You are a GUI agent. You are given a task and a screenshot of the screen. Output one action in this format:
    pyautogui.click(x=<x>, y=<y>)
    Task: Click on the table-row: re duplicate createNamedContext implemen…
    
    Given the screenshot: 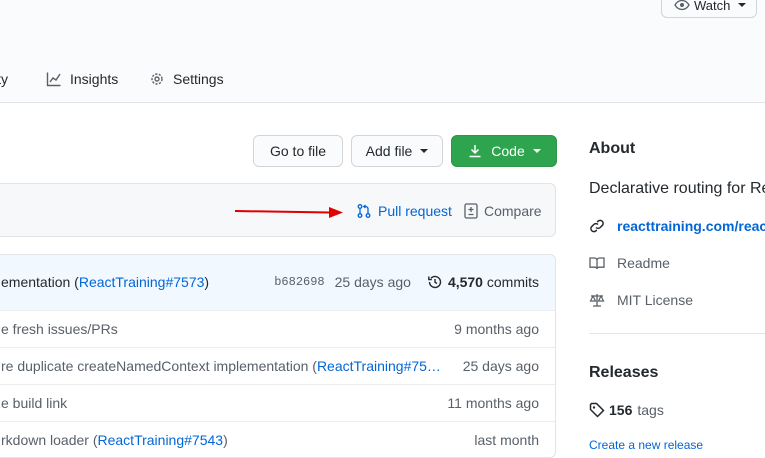 What is the action you would take?
    pyautogui.click(x=277, y=366)
    